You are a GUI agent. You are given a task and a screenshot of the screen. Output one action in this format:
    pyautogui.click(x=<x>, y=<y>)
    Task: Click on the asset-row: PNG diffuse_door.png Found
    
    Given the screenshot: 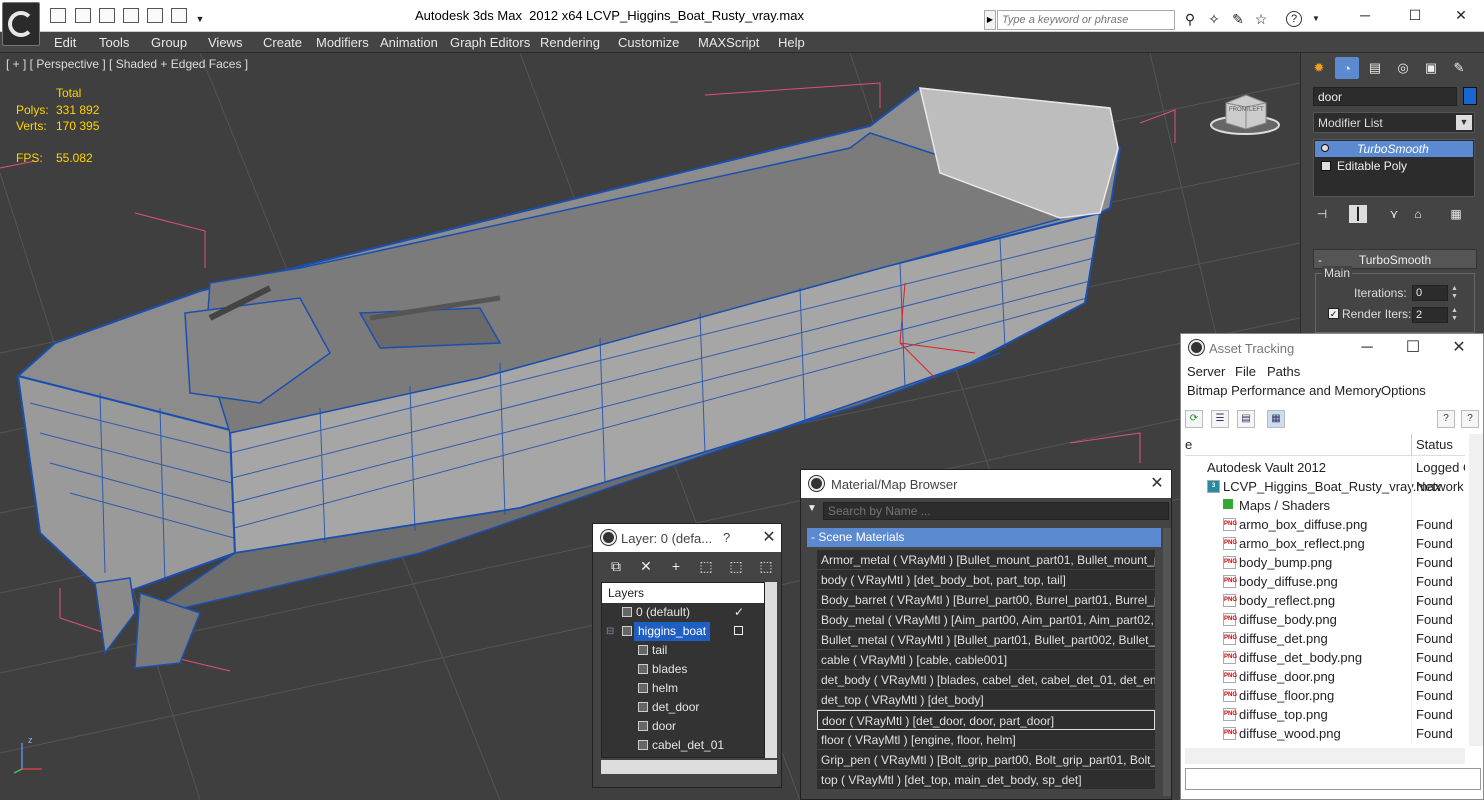 What is the action you would take?
    pyautogui.click(x=1325, y=676)
    